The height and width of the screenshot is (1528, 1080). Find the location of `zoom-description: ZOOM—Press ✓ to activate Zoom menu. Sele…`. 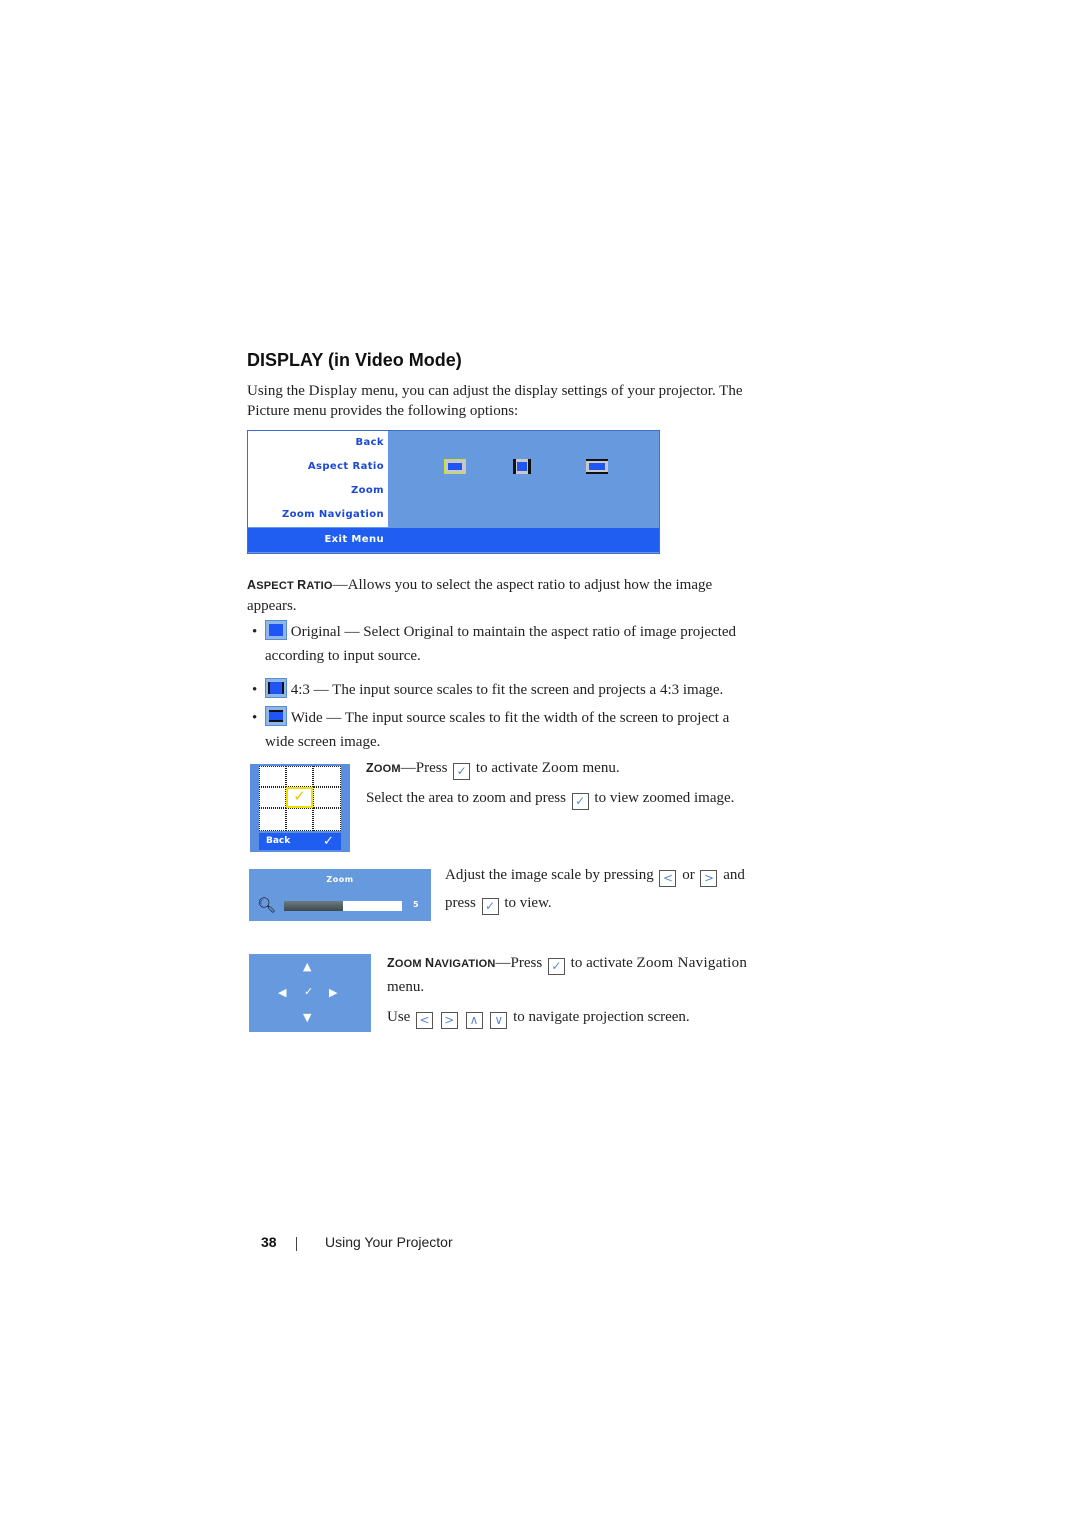

zoom-description: ZOOM—Press ✓ to activate Zoom menu. Sele… is located at coordinates (550, 785).